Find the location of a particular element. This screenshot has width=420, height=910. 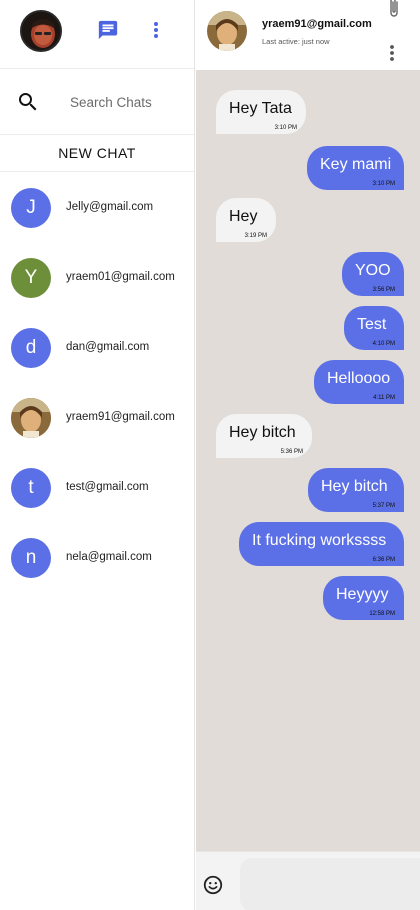

chat-list-item: J Jelly@gmail.com is located at coordinates (97, 207).